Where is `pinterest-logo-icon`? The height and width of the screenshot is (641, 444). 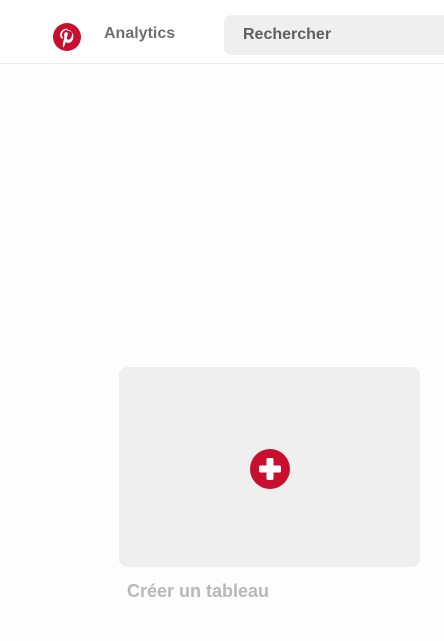 pinterest-logo-icon is located at coordinates (67, 37).